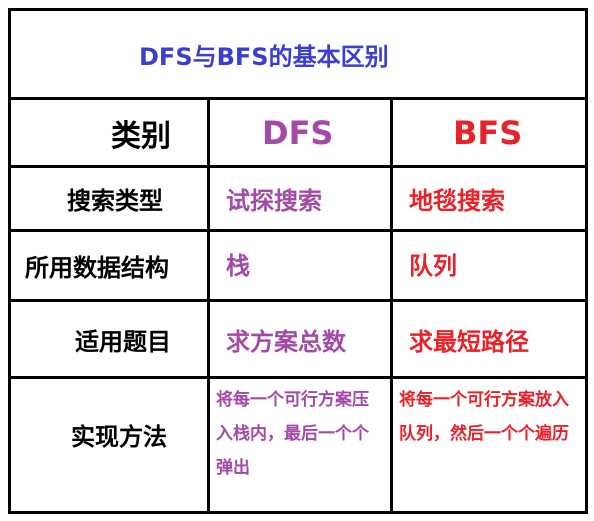 The image size is (594, 521). Describe the element at coordinates (586, 261) in the screenshot. I see `table-border-right` at that location.